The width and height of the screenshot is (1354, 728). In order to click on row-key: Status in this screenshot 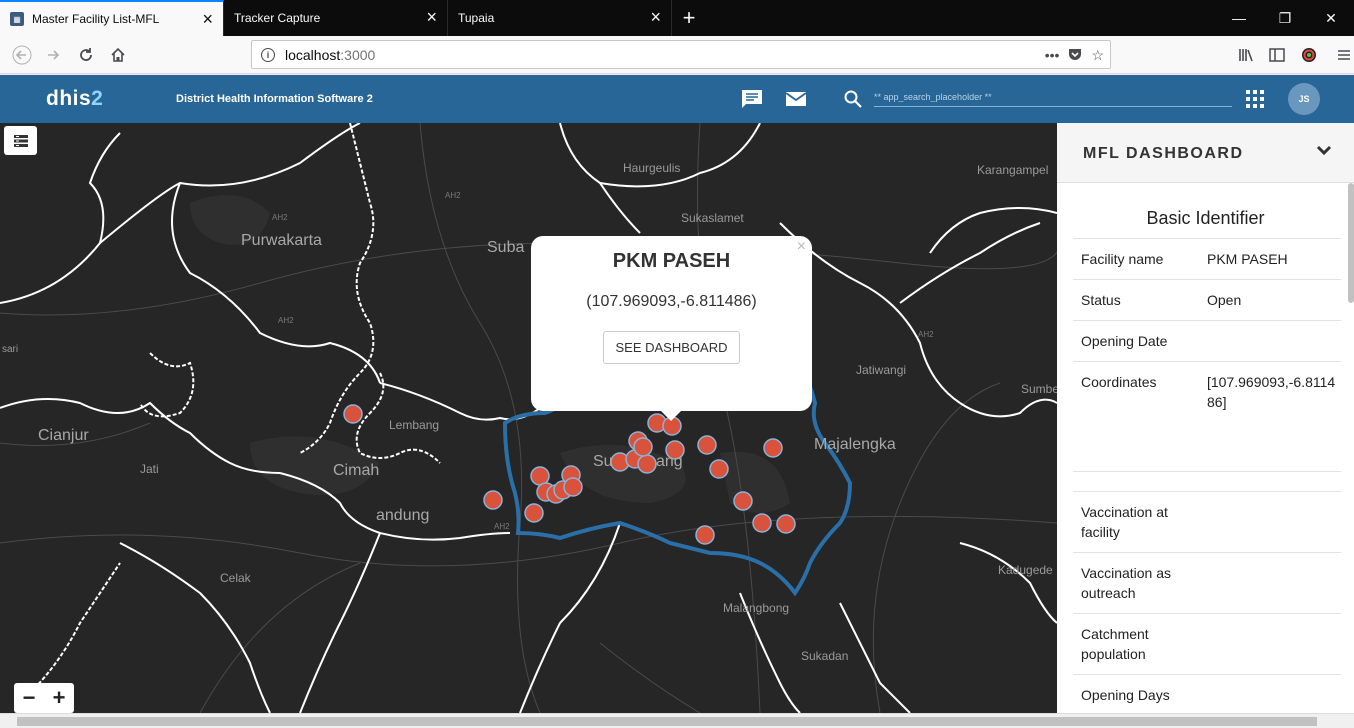, I will do `click(1101, 300)`.